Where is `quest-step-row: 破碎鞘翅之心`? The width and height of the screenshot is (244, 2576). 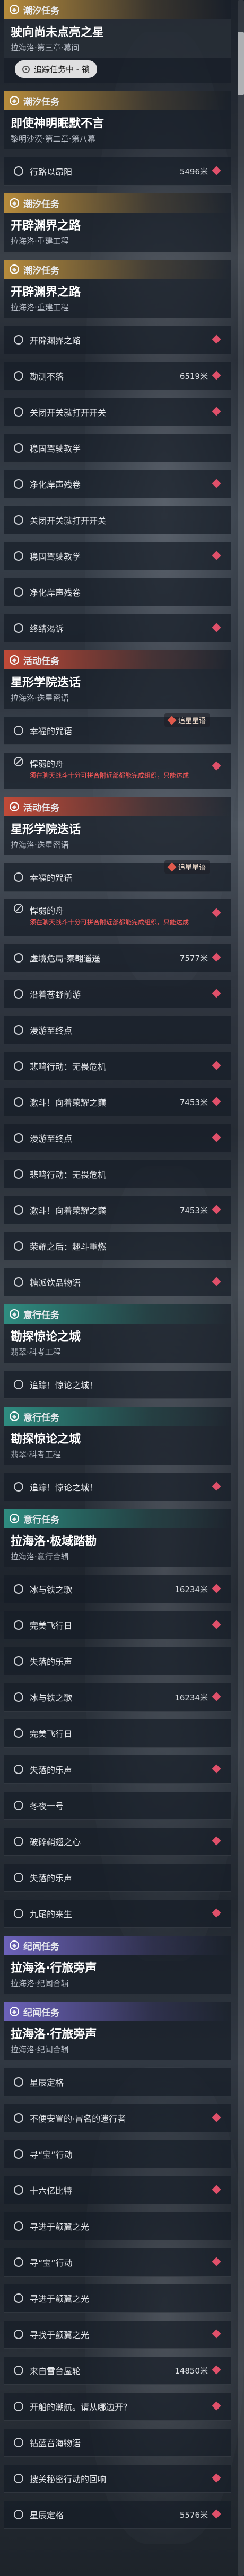 quest-step-row: 破碎鞘翅之心 is located at coordinates (118, 1842).